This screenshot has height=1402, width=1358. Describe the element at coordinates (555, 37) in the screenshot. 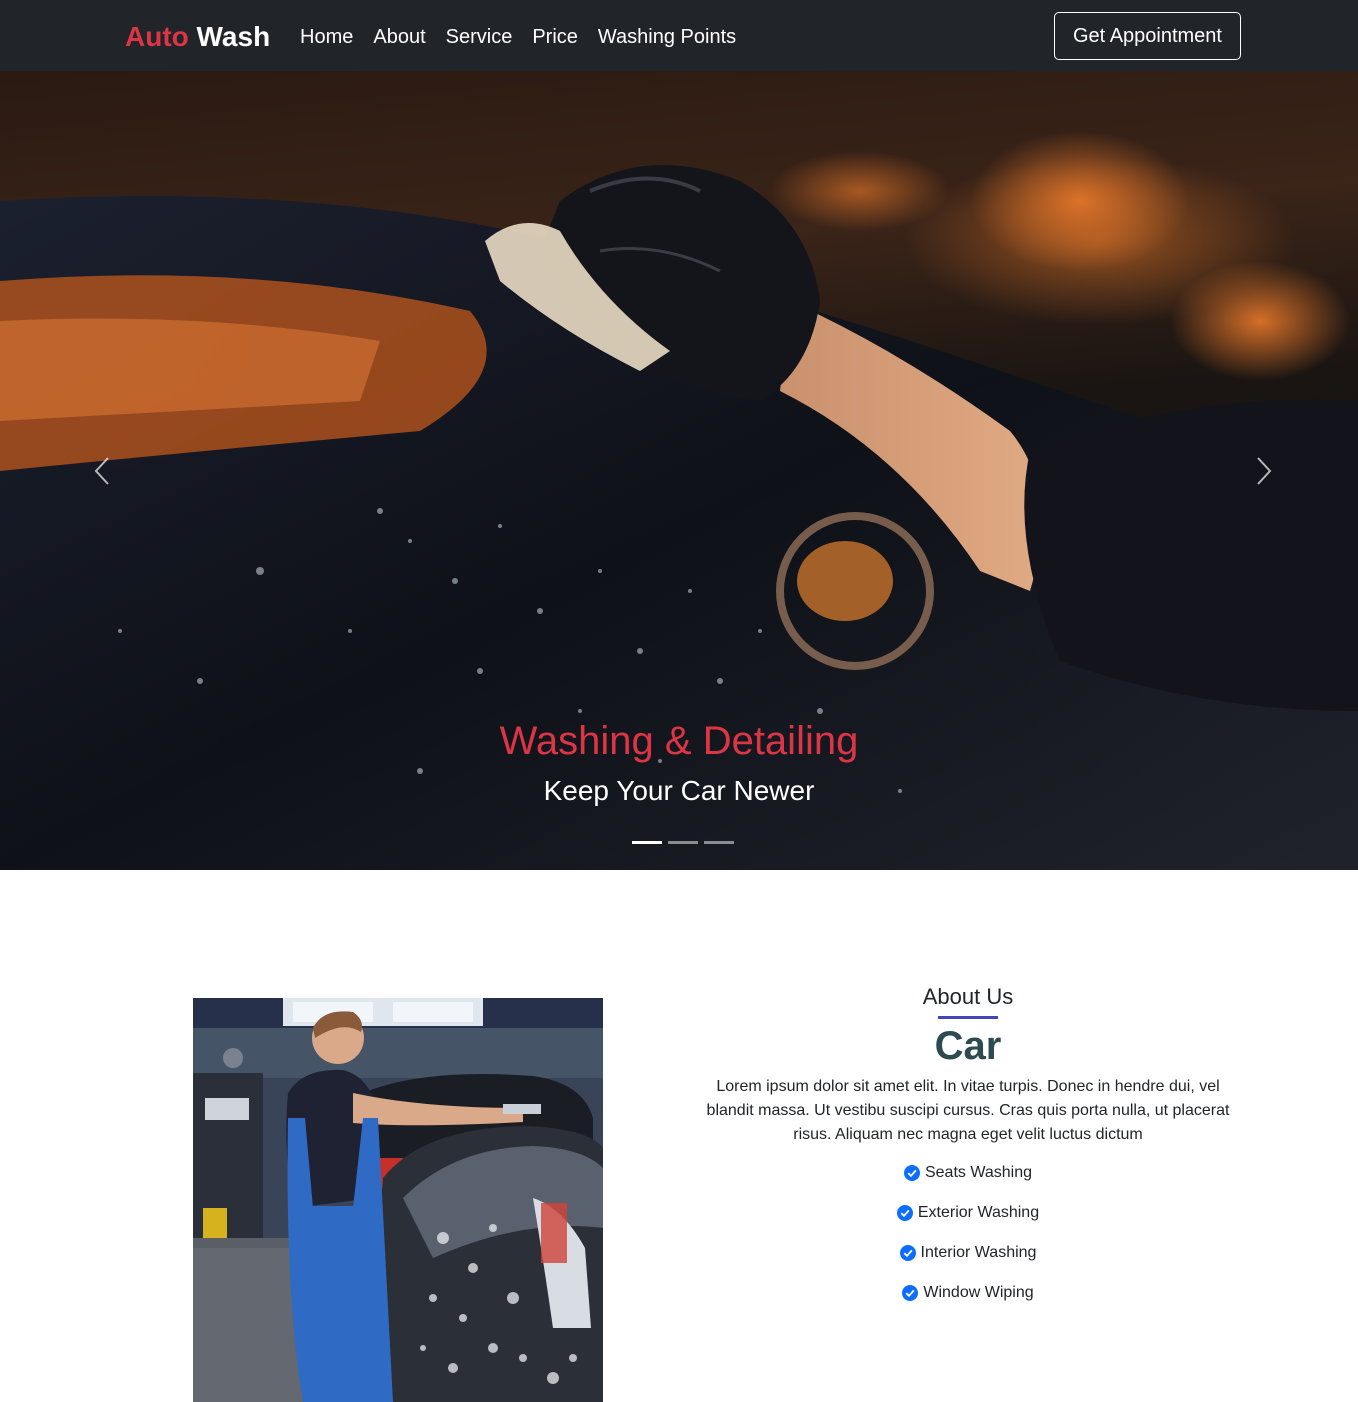

I see `nav-price: Price` at that location.